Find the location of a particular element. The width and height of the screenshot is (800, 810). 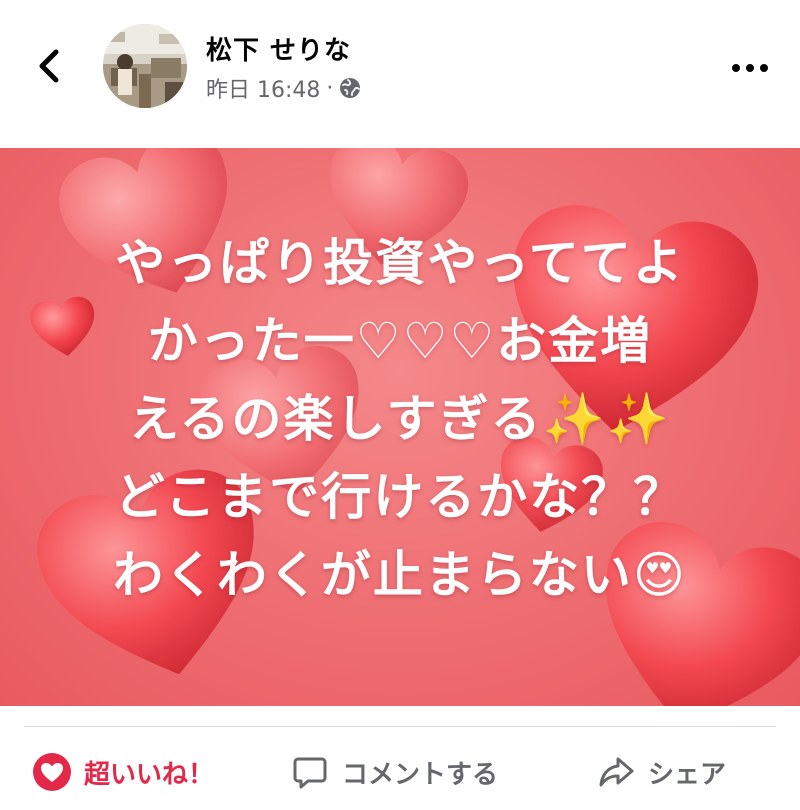

share-label: シェア is located at coordinates (687, 774).